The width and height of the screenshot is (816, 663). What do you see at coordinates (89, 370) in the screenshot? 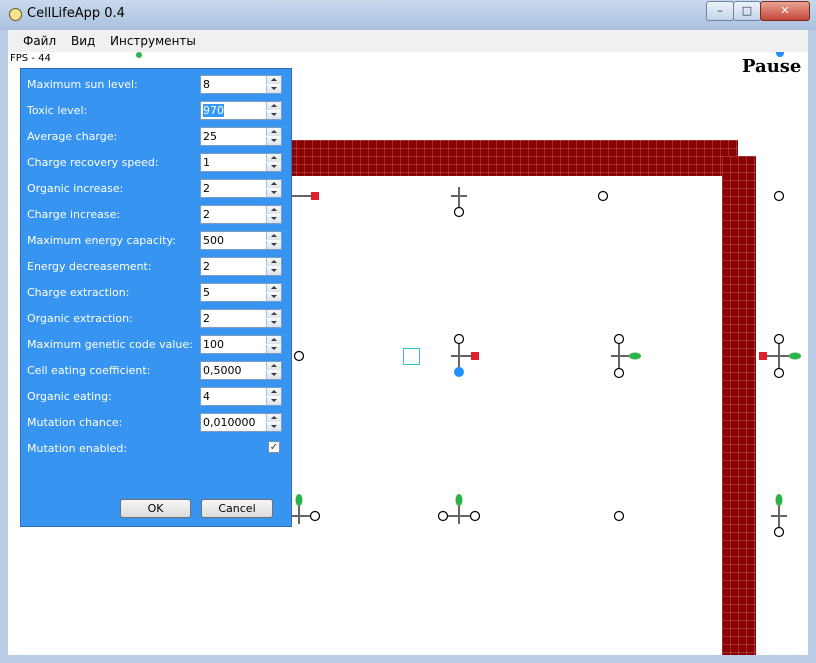
I see `field-label-cell-eating: Cell eating coefficient:` at bounding box center [89, 370].